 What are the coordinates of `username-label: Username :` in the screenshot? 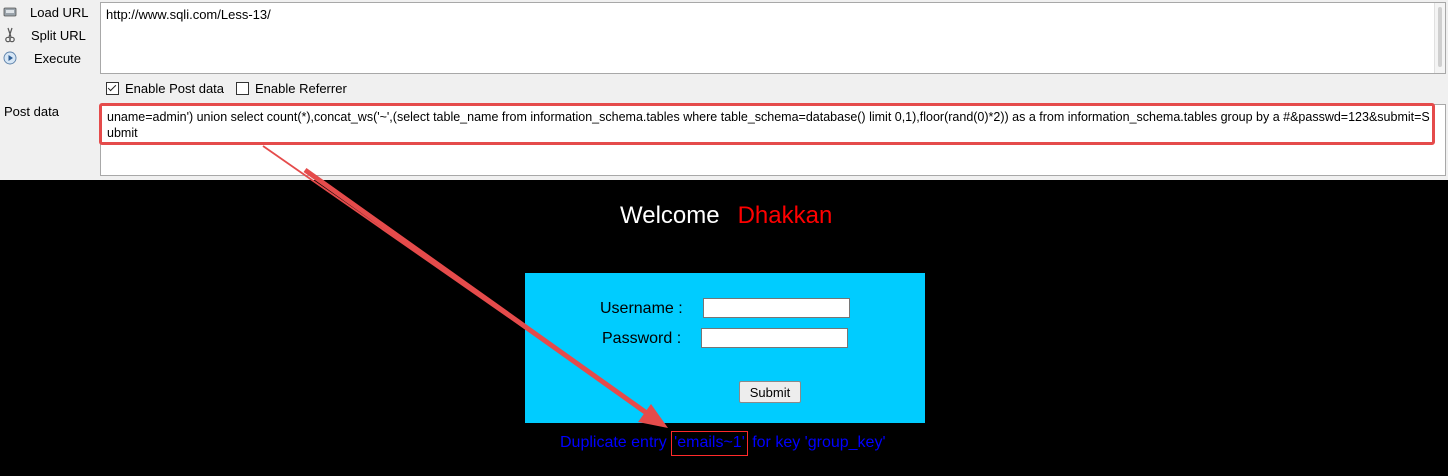 It's located at (641, 308).